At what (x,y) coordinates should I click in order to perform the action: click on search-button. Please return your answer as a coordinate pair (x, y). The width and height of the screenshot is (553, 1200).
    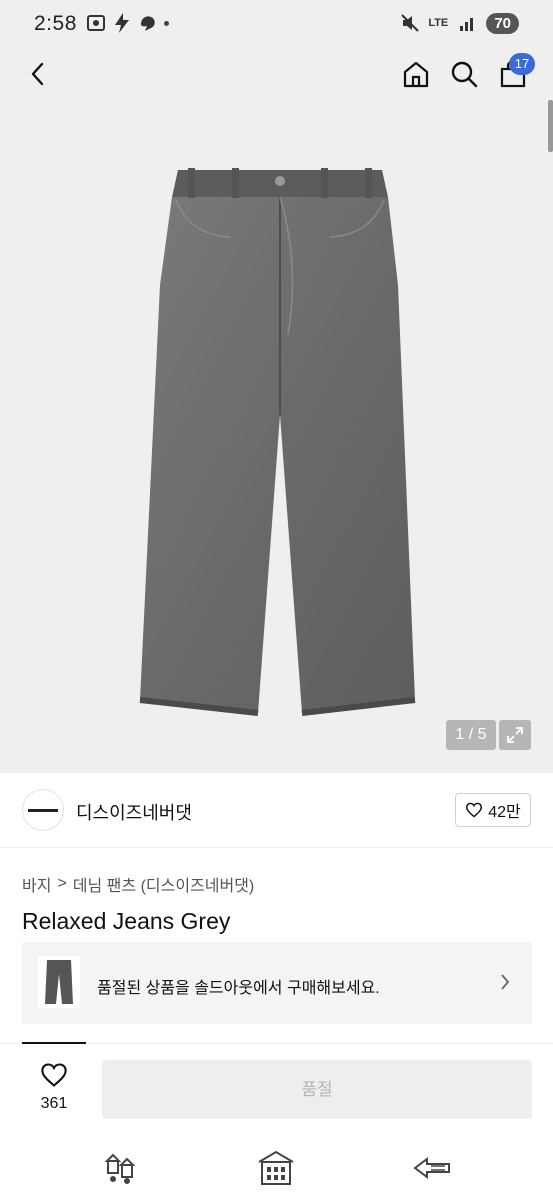
    Looking at the image, I should click on (464, 74).